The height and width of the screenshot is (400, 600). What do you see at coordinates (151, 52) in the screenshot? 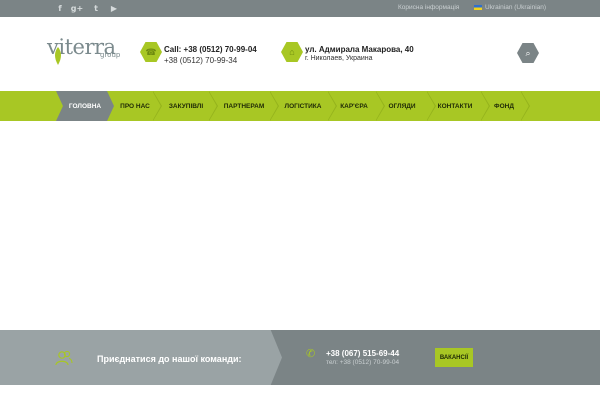
I see `phone-icon: ☎` at bounding box center [151, 52].